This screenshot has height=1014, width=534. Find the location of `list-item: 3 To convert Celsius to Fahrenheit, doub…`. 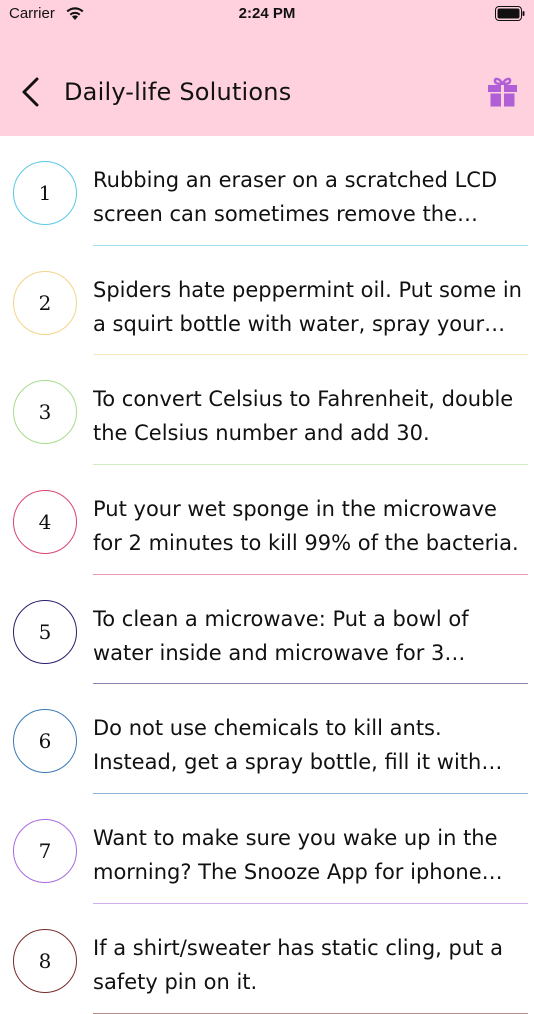

list-item: 3 To convert Celsius to Fahrenheit, doub… is located at coordinates (267, 410).